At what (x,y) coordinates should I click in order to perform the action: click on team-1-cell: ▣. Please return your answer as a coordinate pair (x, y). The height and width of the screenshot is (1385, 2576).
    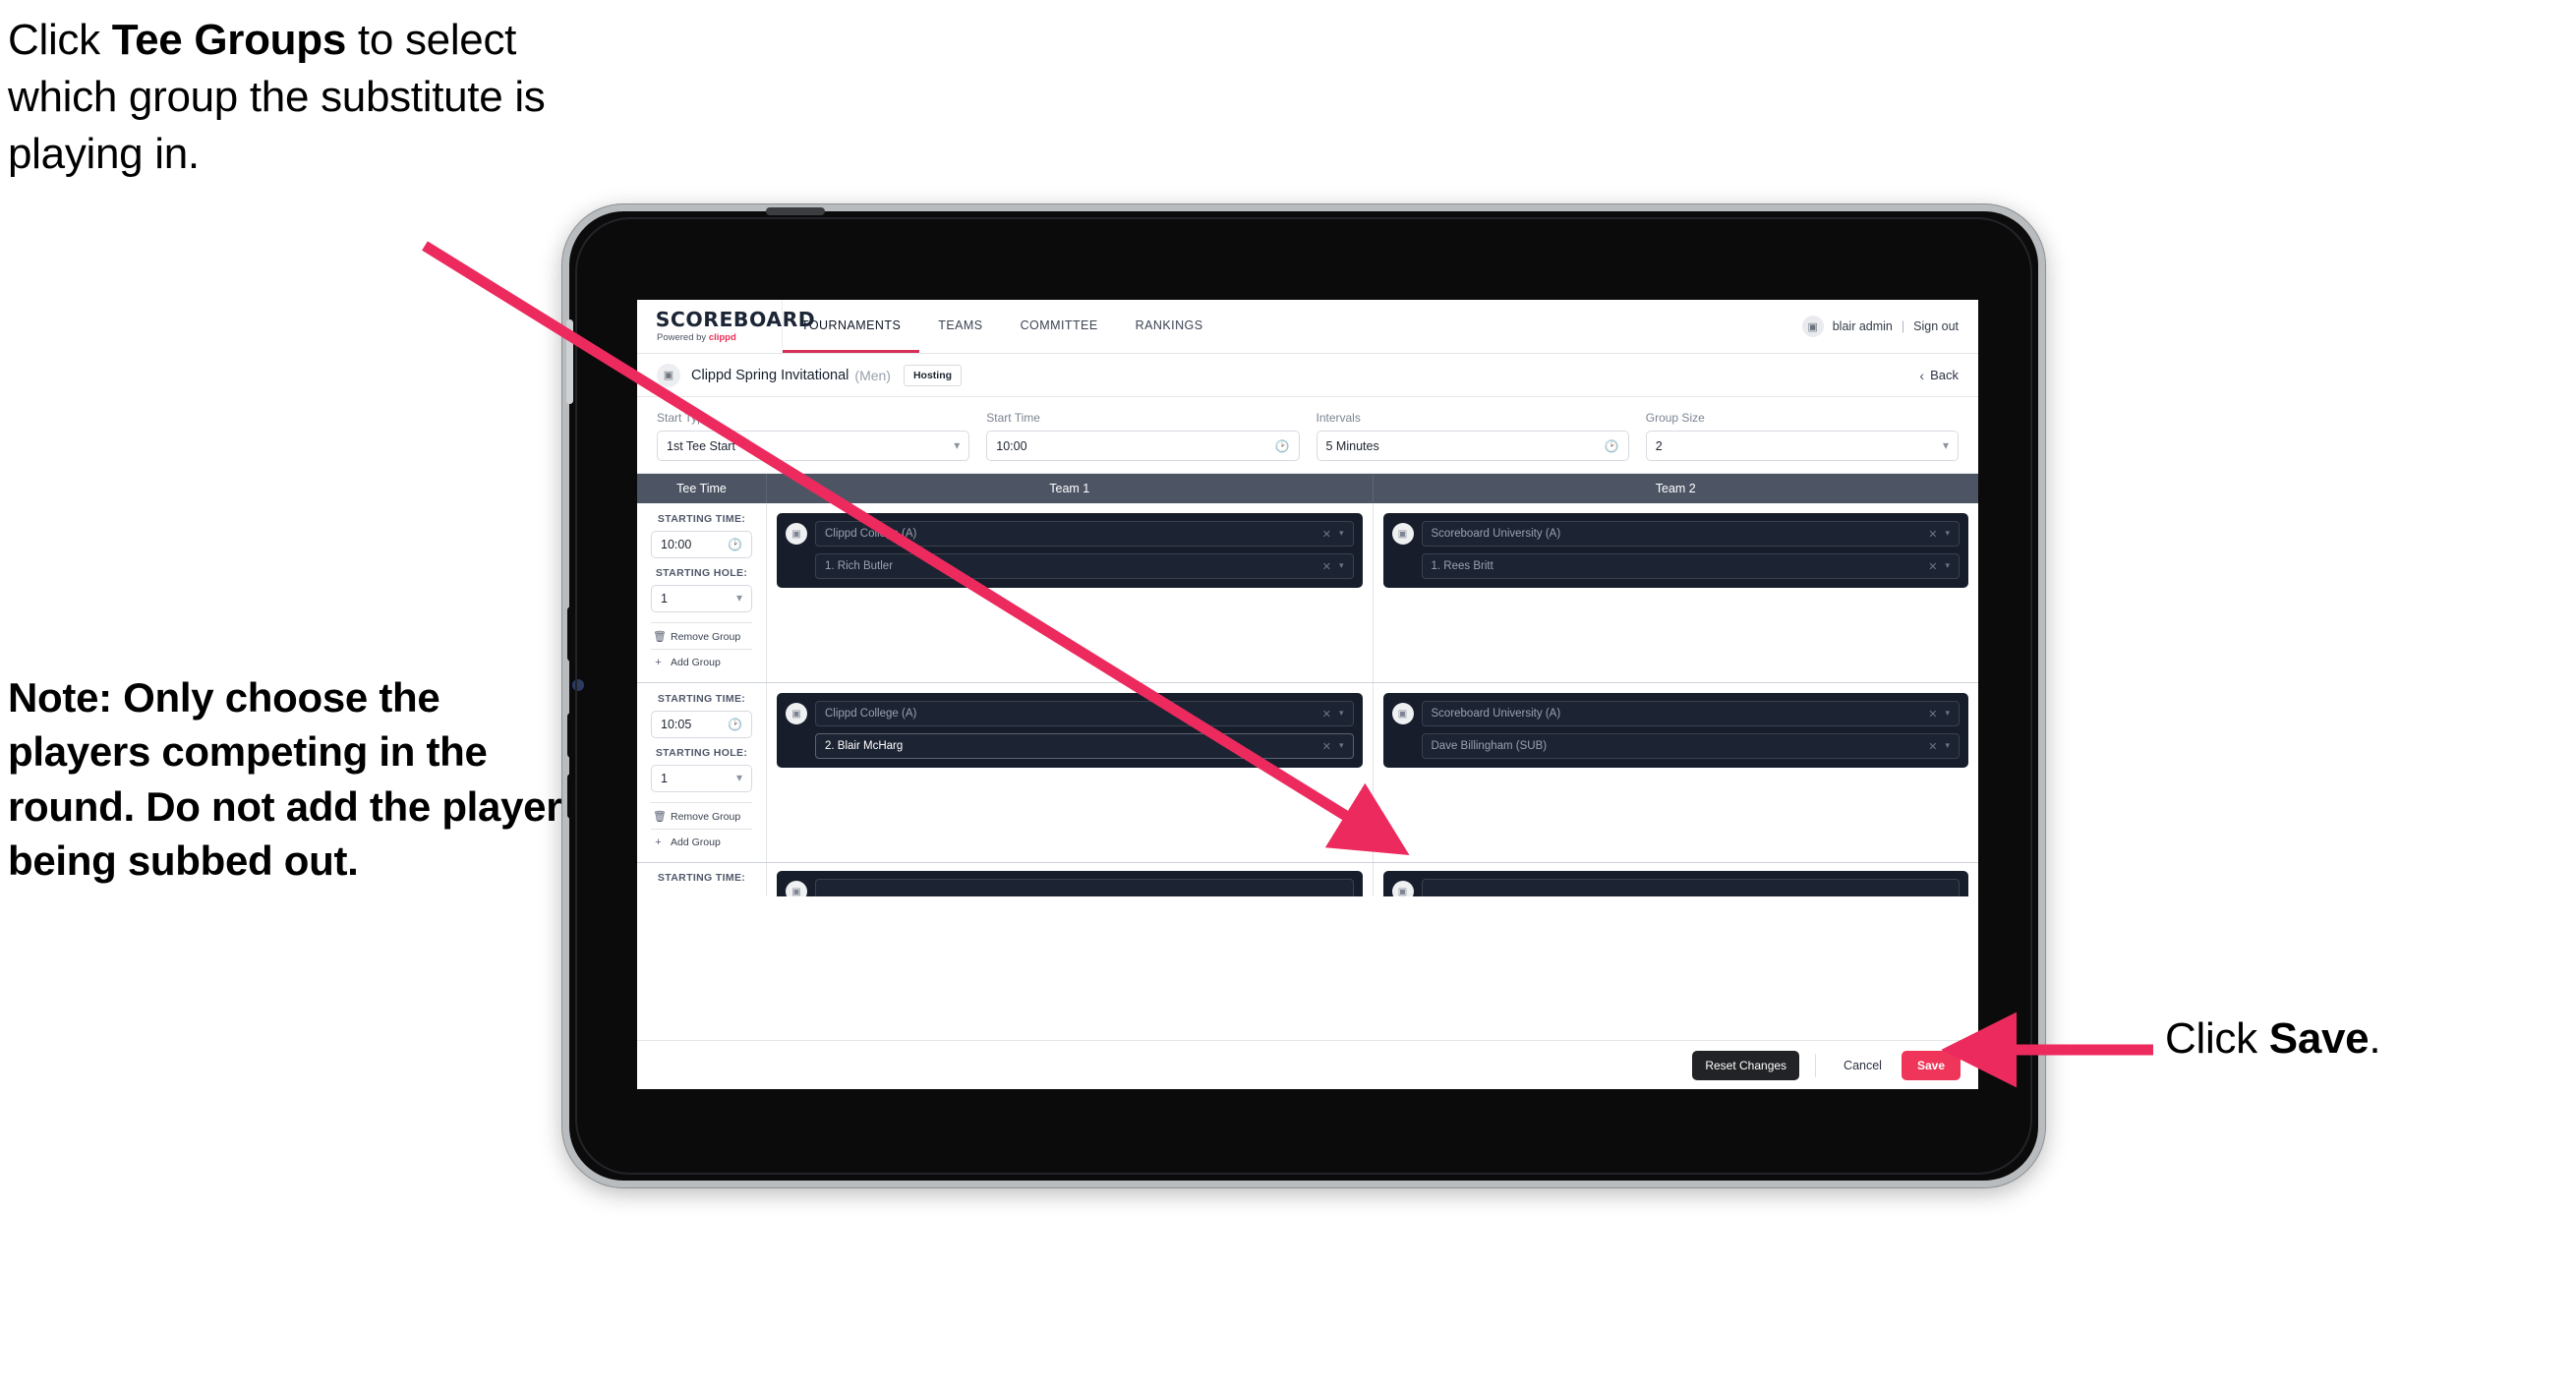
    Looking at the image, I should click on (1070, 880).